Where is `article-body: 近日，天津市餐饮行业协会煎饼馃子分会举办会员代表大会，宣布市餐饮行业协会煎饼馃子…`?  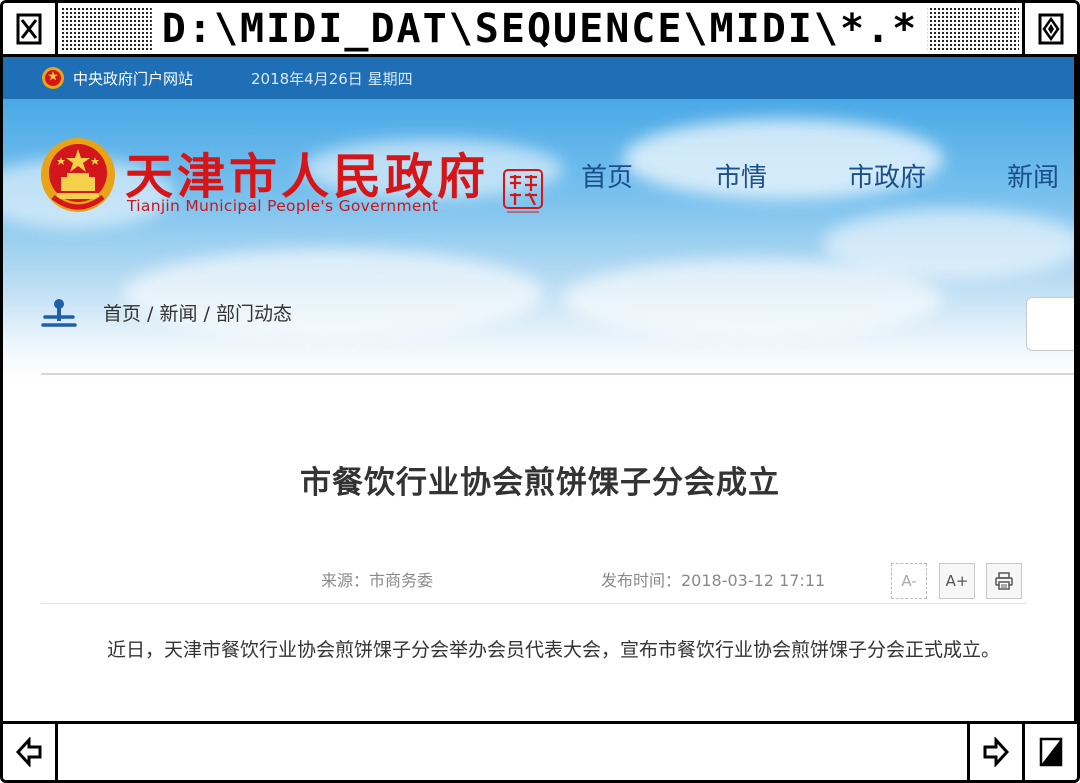 article-body: 近日，天津市餐饮行业协会煎饼馃子分会举办会员代表大会，宣布市餐饮行业协会煎饼馃子… is located at coordinates (554, 650).